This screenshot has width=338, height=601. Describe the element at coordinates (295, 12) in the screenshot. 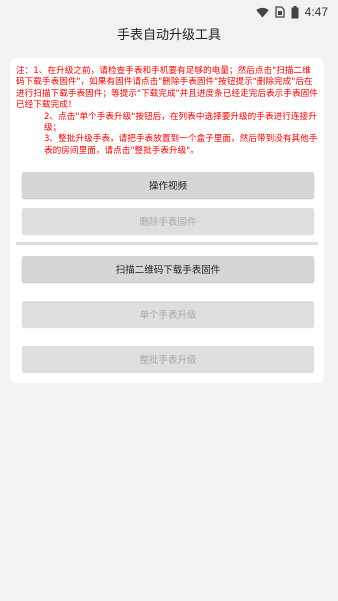

I see `battery-icon` at that location.